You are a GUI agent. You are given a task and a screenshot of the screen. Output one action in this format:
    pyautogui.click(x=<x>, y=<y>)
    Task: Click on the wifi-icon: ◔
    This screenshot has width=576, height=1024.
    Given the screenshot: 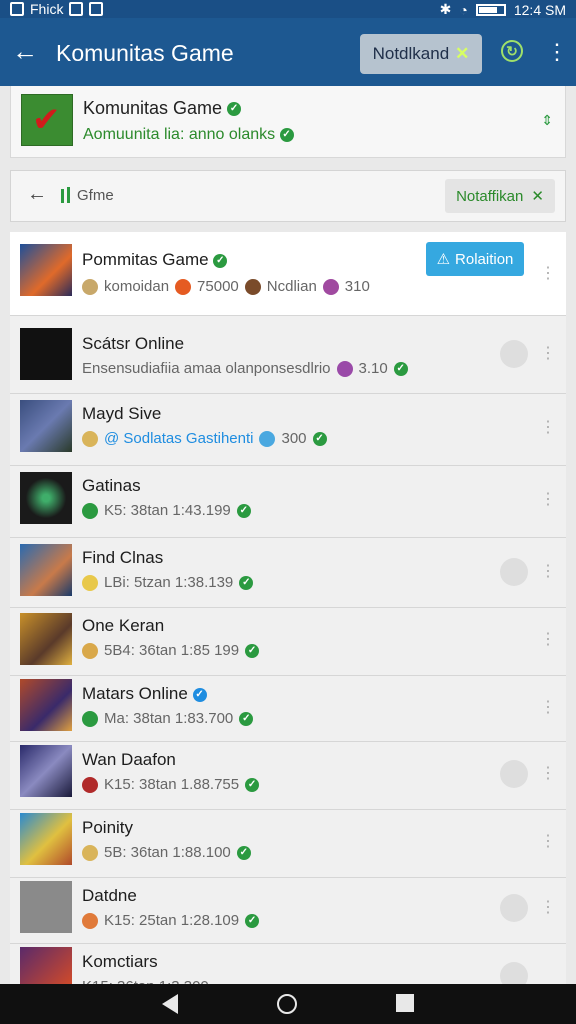 What is the action you would take?
    pyautogui.click(x=463, y=9)
    